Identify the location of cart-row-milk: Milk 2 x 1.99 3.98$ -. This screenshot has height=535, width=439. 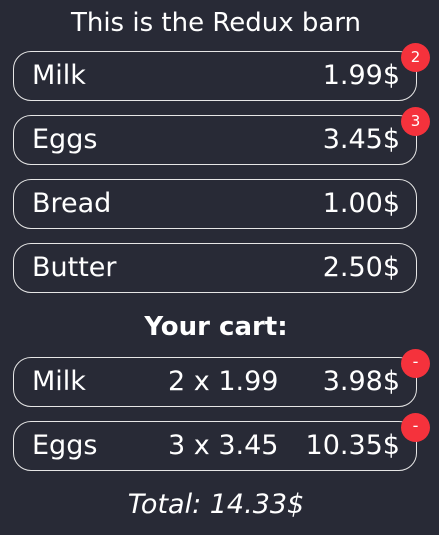
(221, 378).